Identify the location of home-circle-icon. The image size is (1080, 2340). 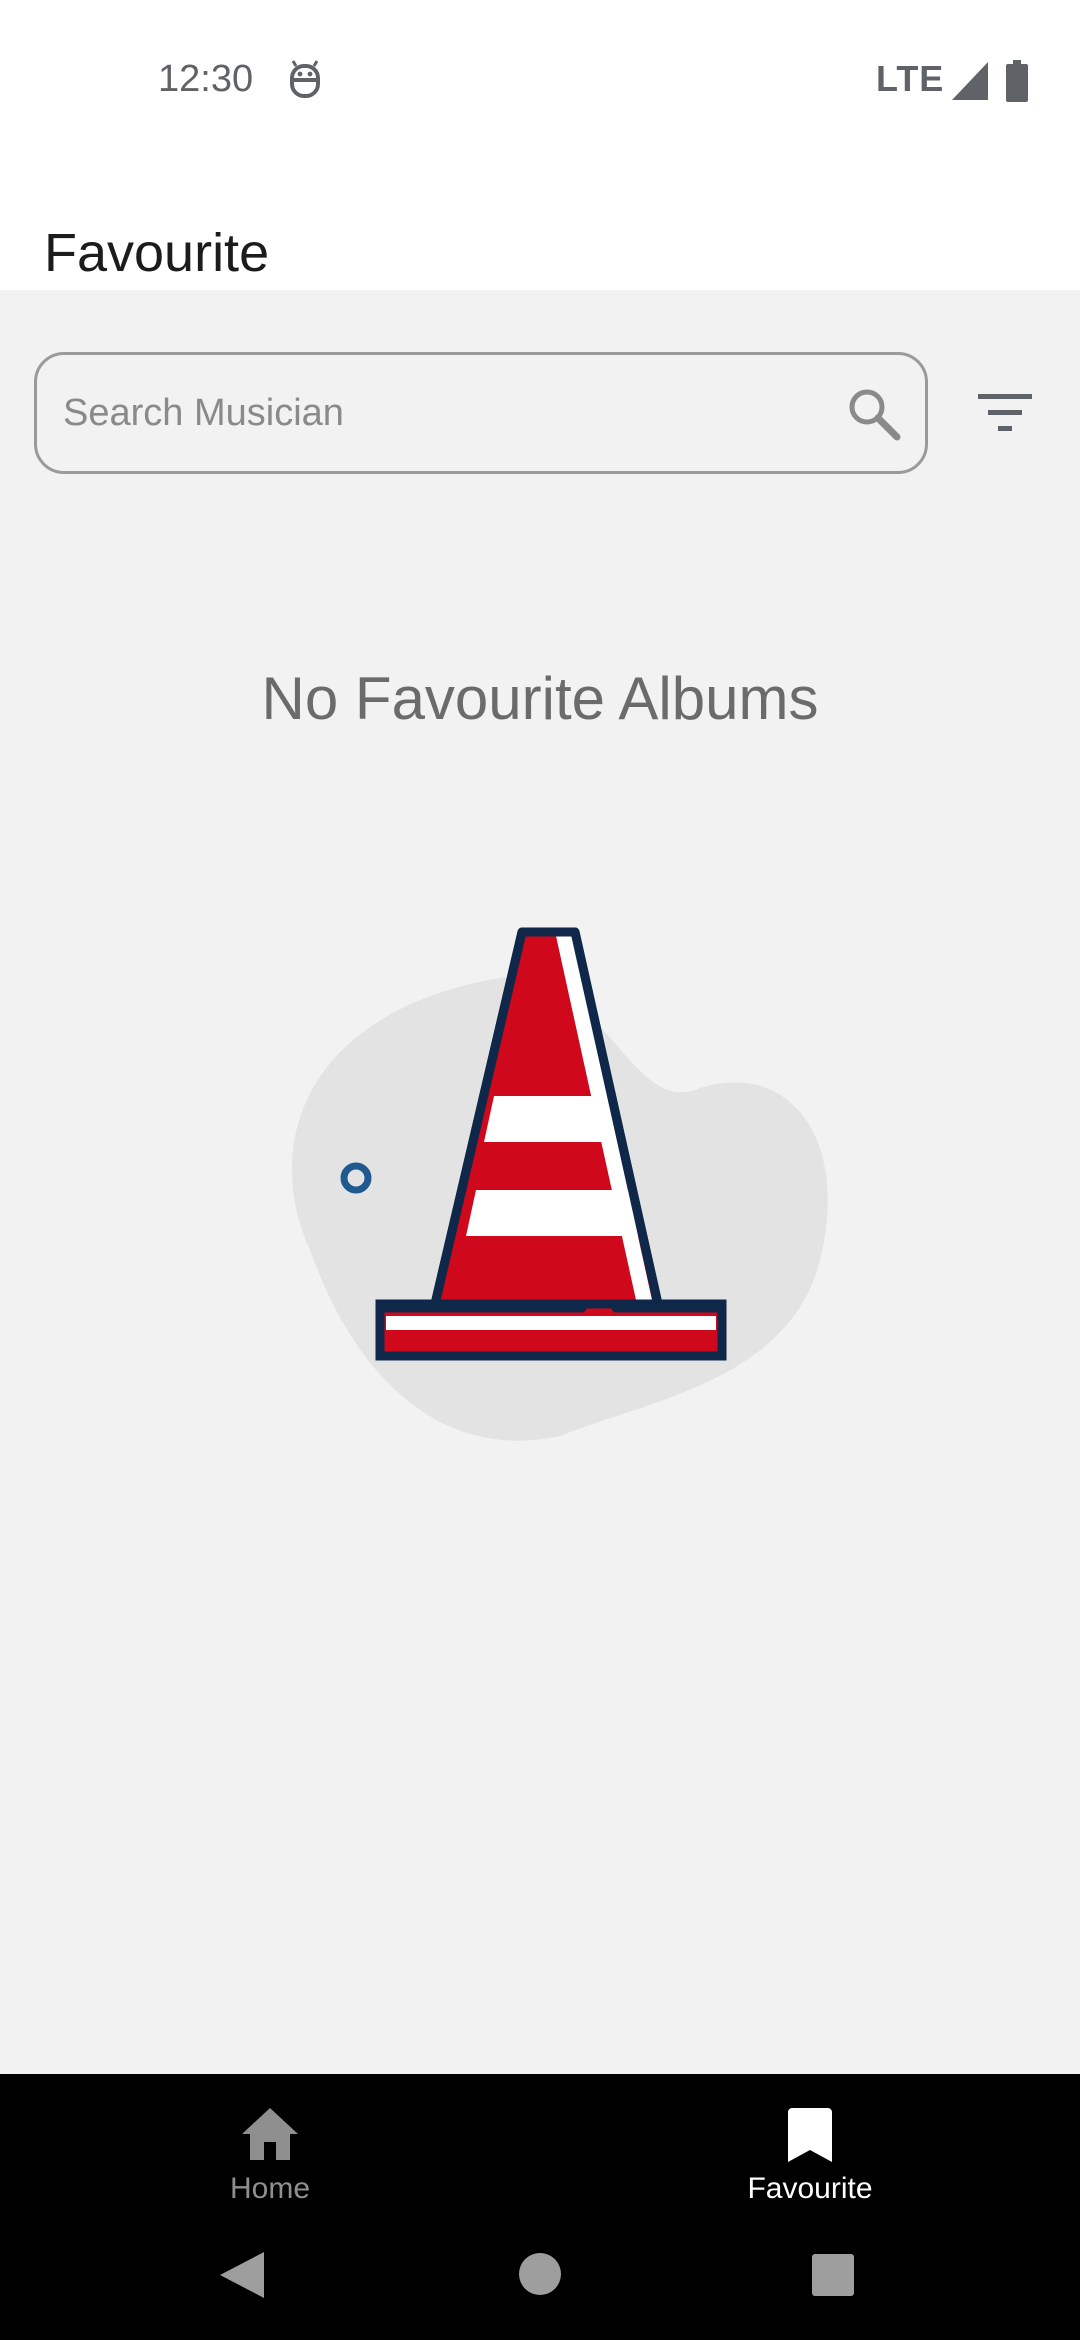
(540, 2274).